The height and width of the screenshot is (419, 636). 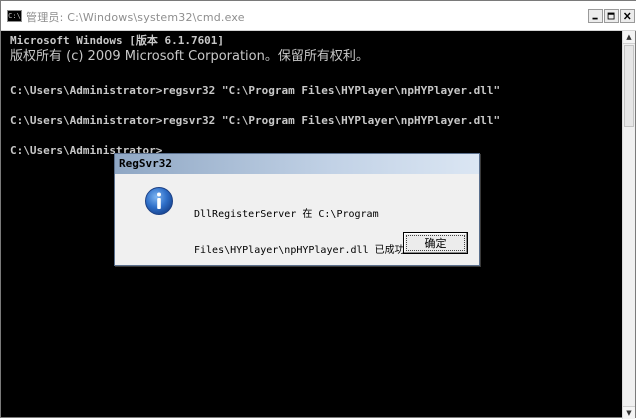 What do you see at coordinates (629, 37) in the screenshot?
I see `scroll-up-icon: ▲` at bounding box center [629, 37].